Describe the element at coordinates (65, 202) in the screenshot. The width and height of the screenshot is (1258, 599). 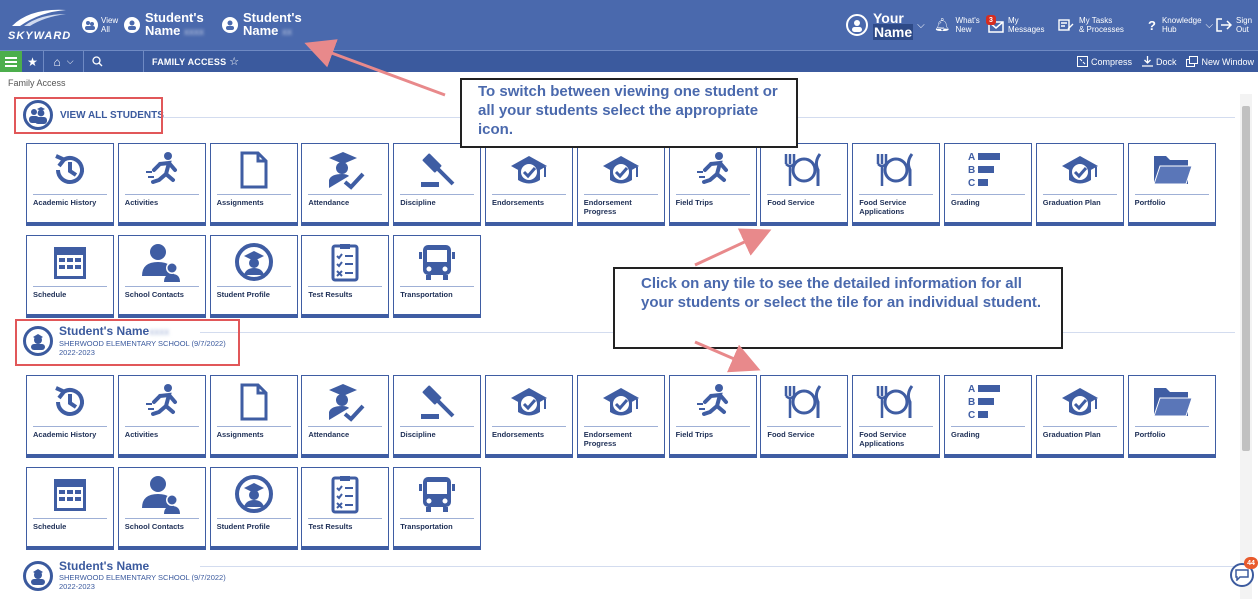
I see `tile-label: Academic History` at that location.